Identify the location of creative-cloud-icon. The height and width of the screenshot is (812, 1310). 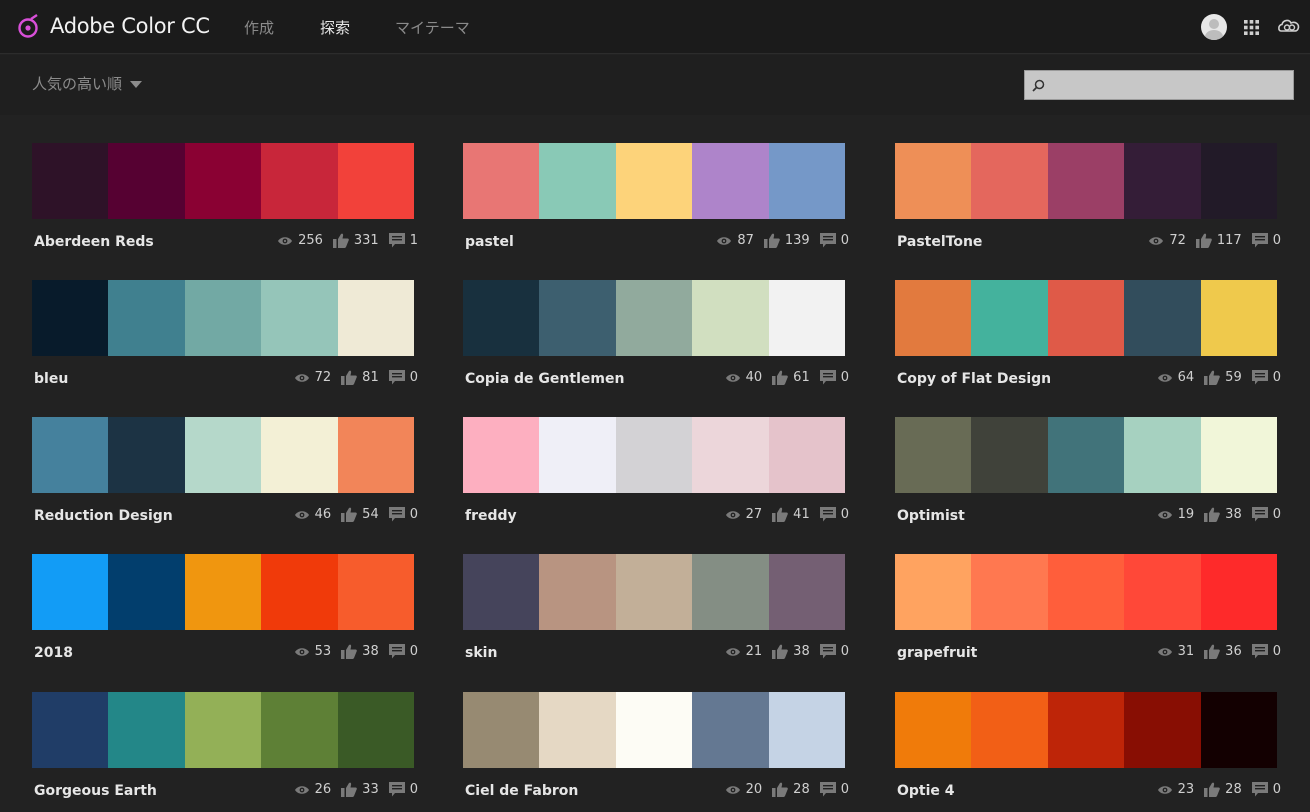
(1289, 27).